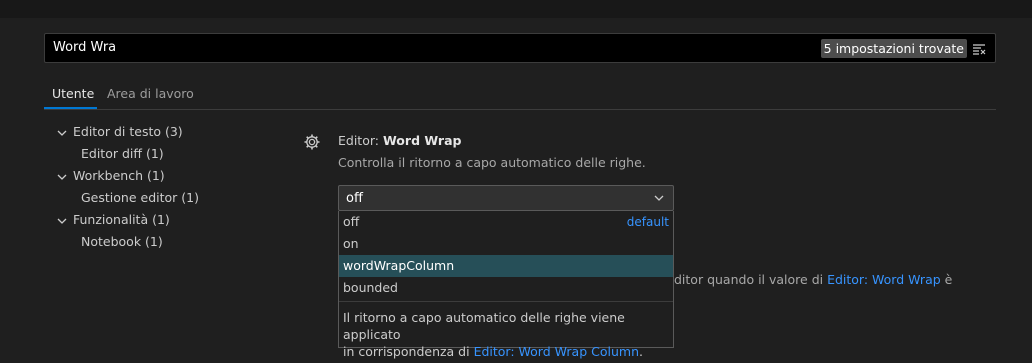 The width and height of the screenshot is (1032, 363). I want to click on setting-name: Word Wrap, so click(422, 140).